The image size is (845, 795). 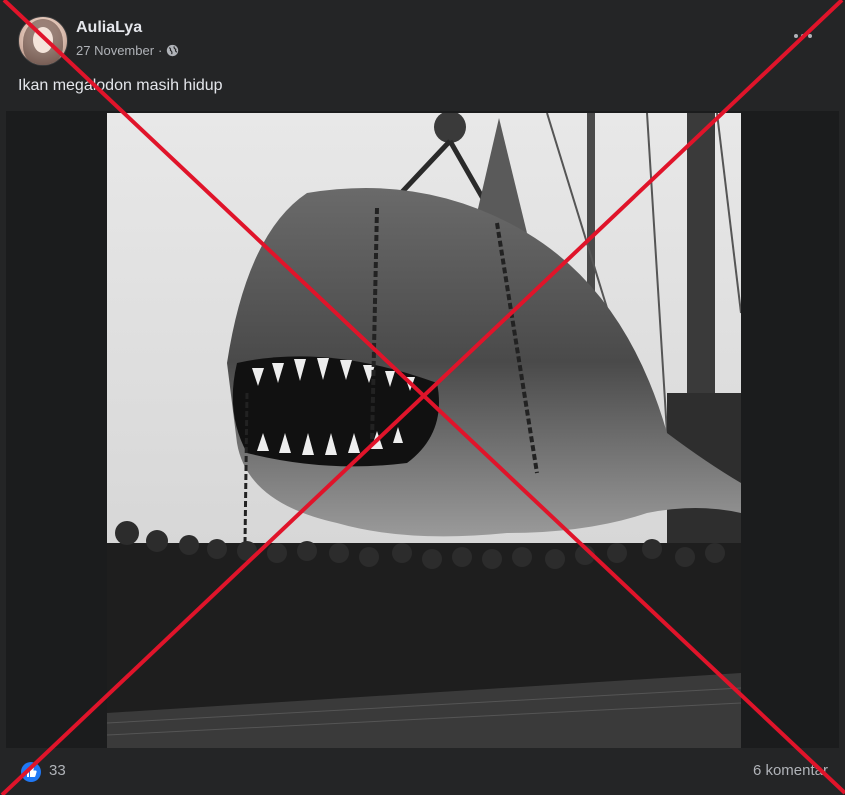 I want to click on post-meta: 27 November ·, so click(x=127, y=50).